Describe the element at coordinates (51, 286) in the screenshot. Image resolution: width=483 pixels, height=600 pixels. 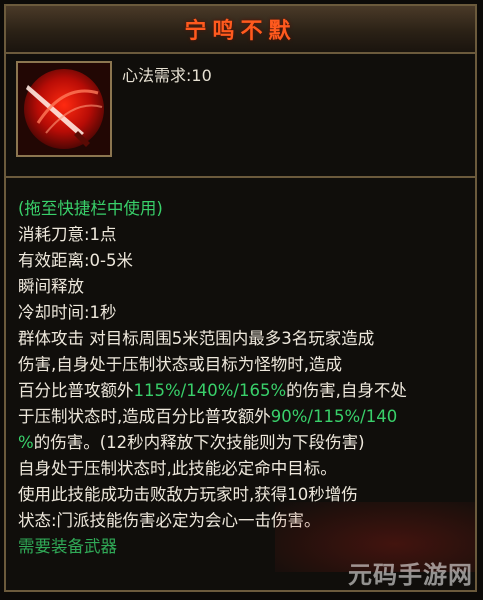
I see `stat-line: 瞬间释放` at that location.